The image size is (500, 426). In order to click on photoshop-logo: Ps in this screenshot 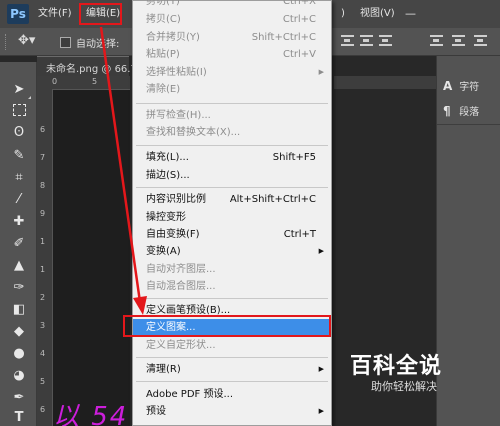, I will do `click(18, 14)`.